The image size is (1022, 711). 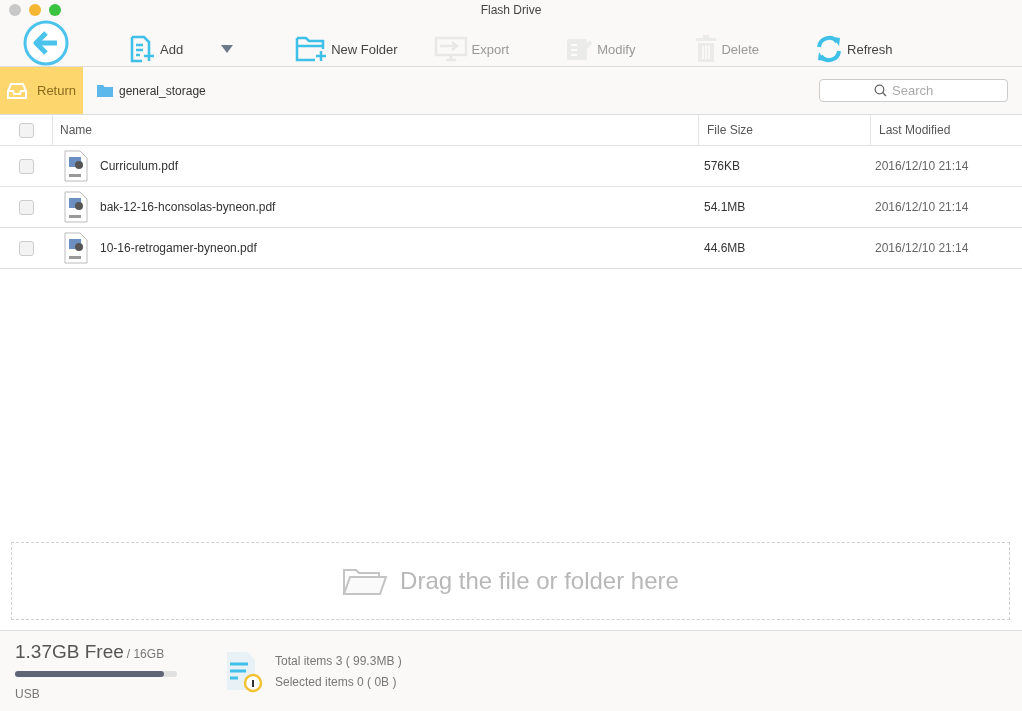 I want to click on search-field: Search, so click(x=913, y=90).